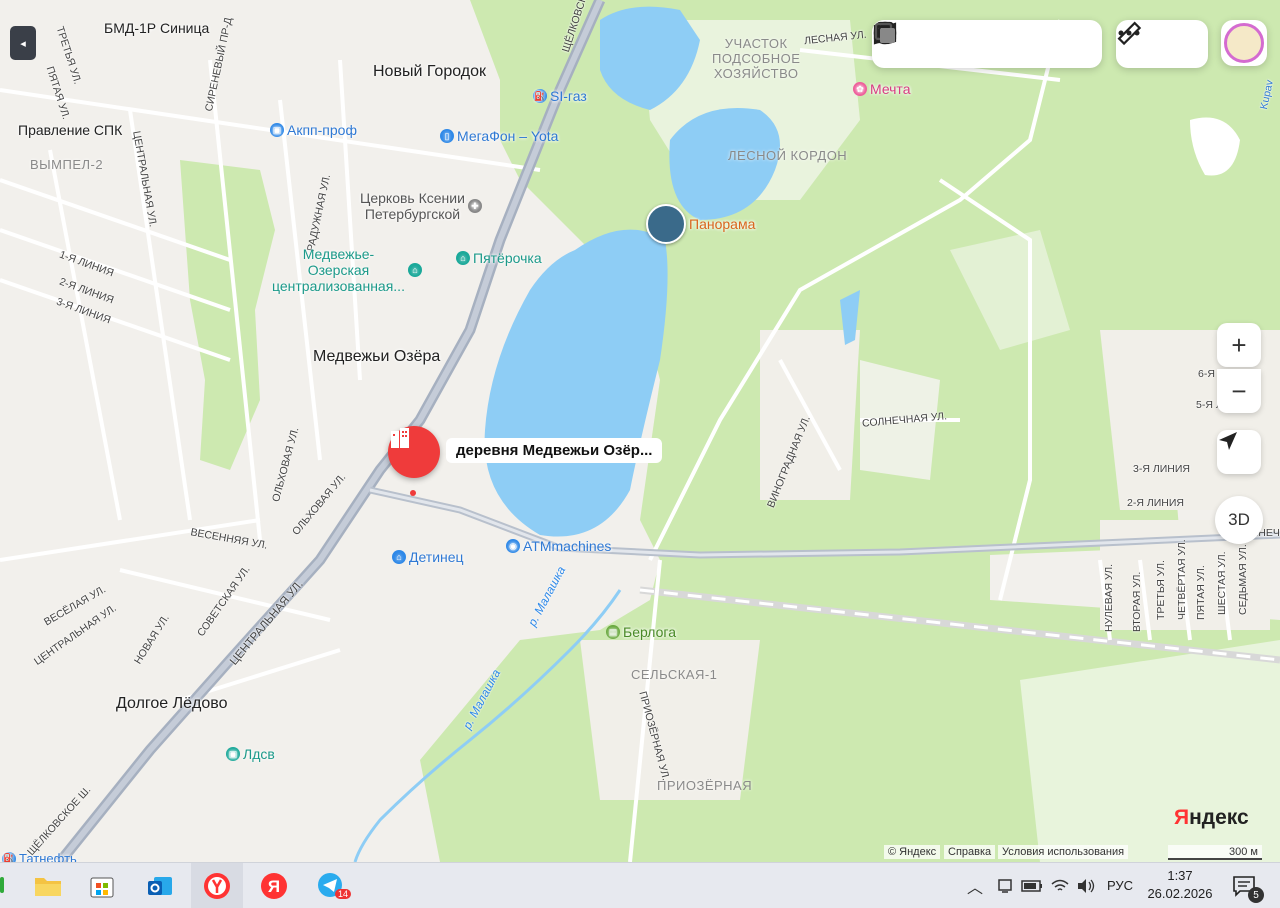 The image size is (1280, 908). Describe the element at coordinates (474, 206) in the screenshot. I see `church-icon: ✚` at that location.